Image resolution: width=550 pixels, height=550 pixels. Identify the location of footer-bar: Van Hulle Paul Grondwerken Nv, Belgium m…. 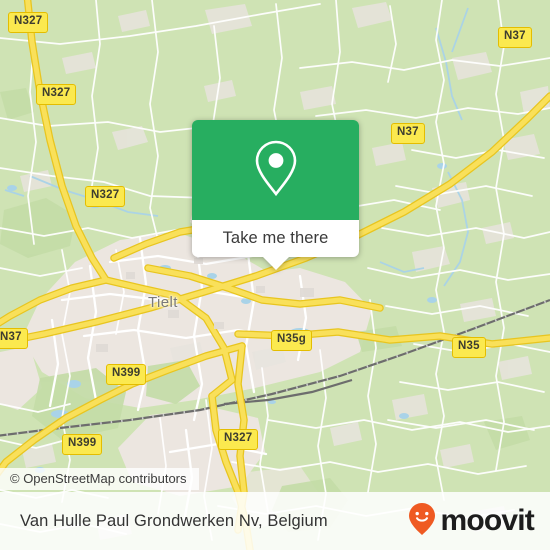
(275, 521).